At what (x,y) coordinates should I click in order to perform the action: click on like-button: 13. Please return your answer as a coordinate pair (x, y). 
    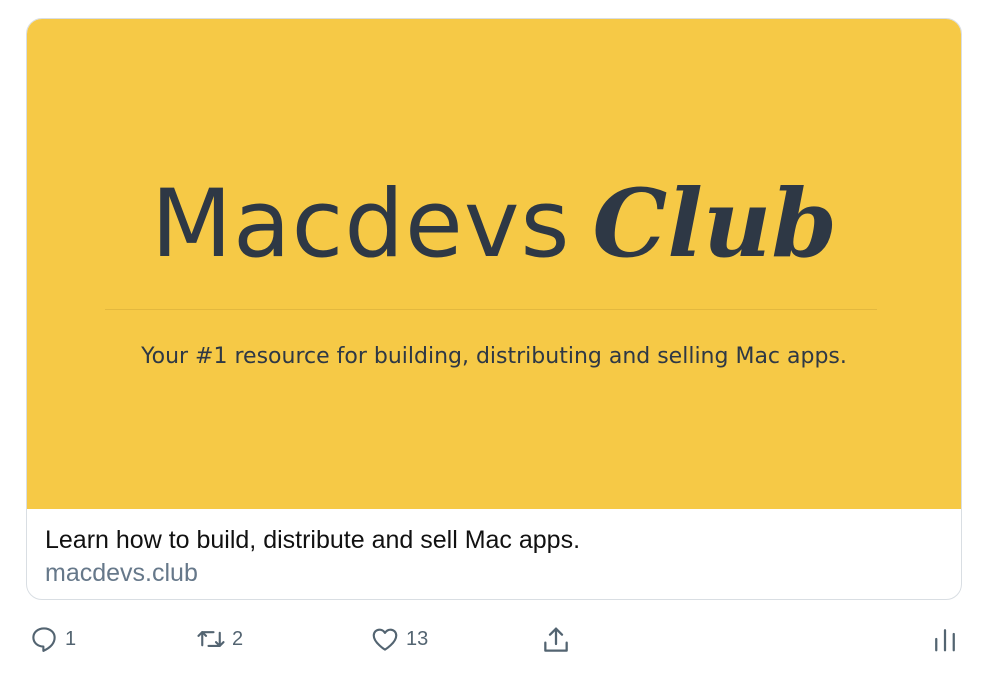
    Looking at the image, I should click on (399, 639).